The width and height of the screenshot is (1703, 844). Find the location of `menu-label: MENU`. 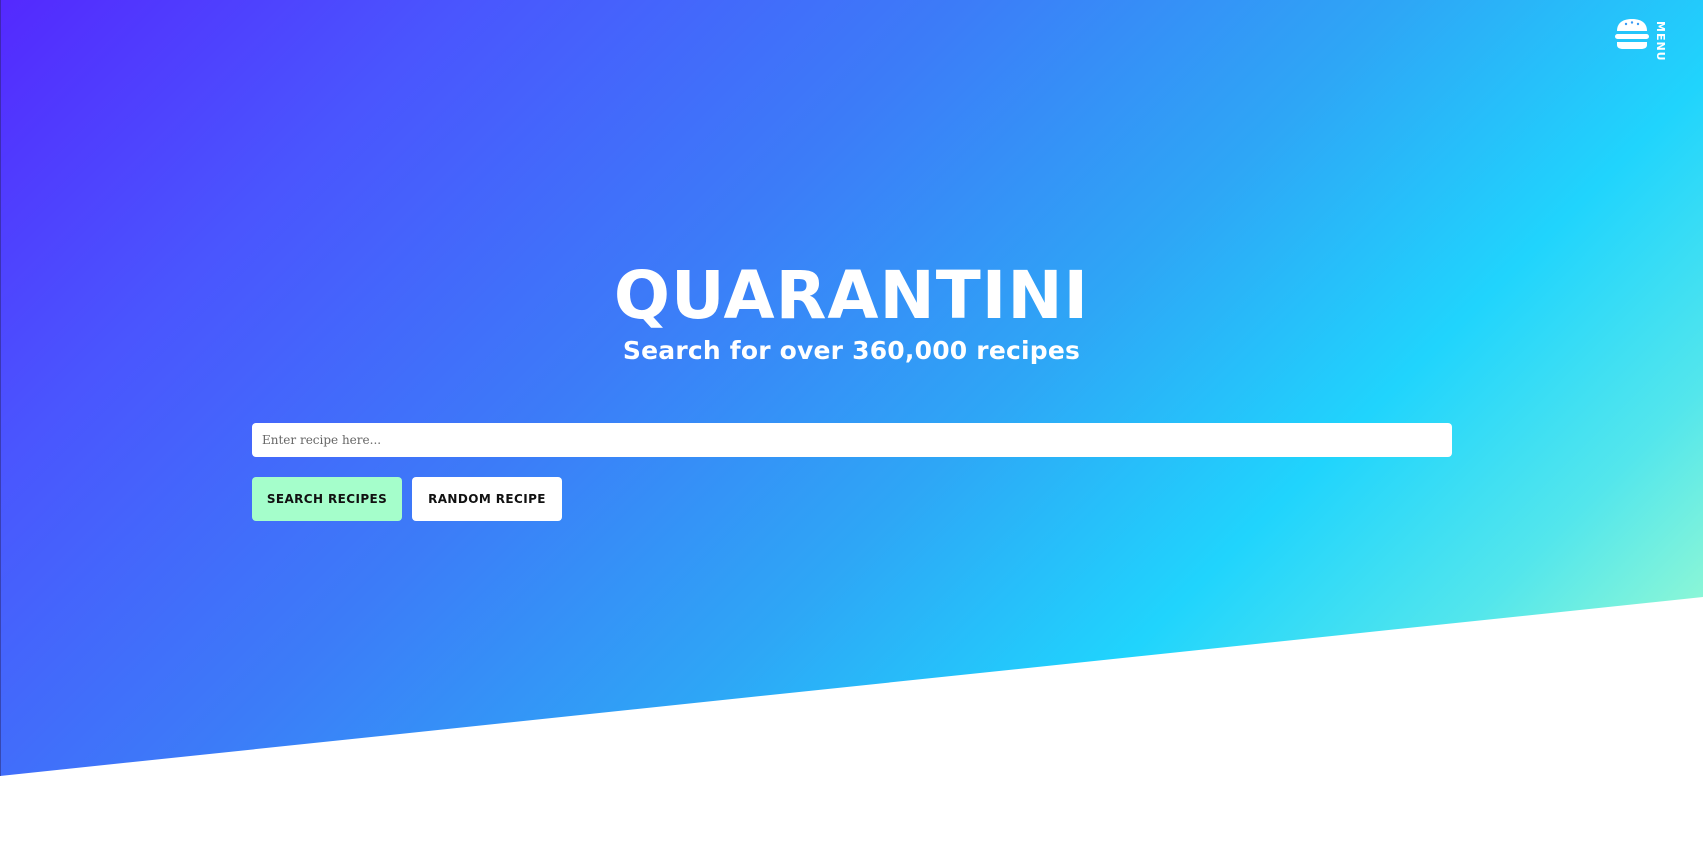

menu-label: MENU is located at coordinates (1660, 41).